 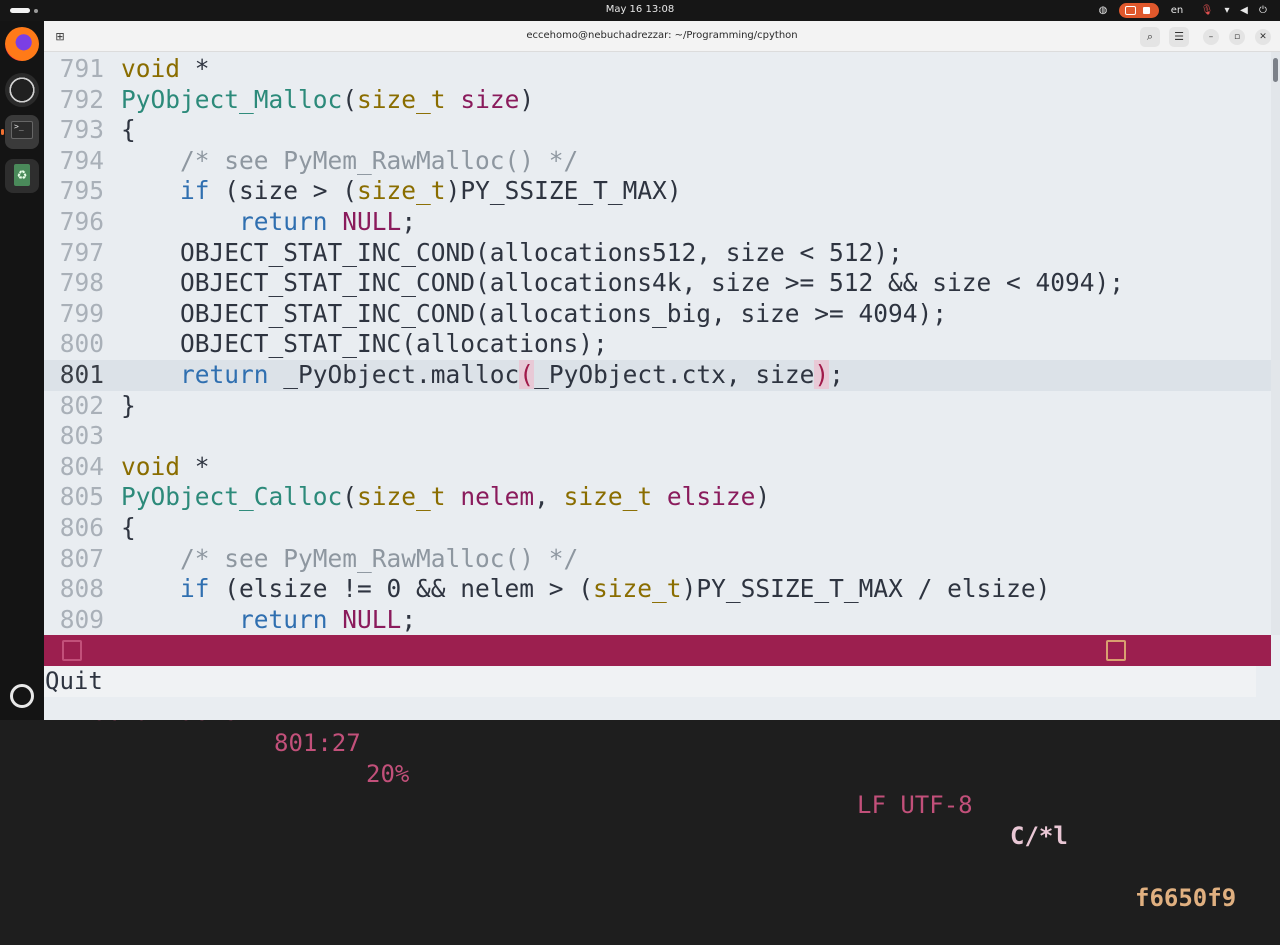 I want to click on show-apps-icon, so click(x=22, y=696).